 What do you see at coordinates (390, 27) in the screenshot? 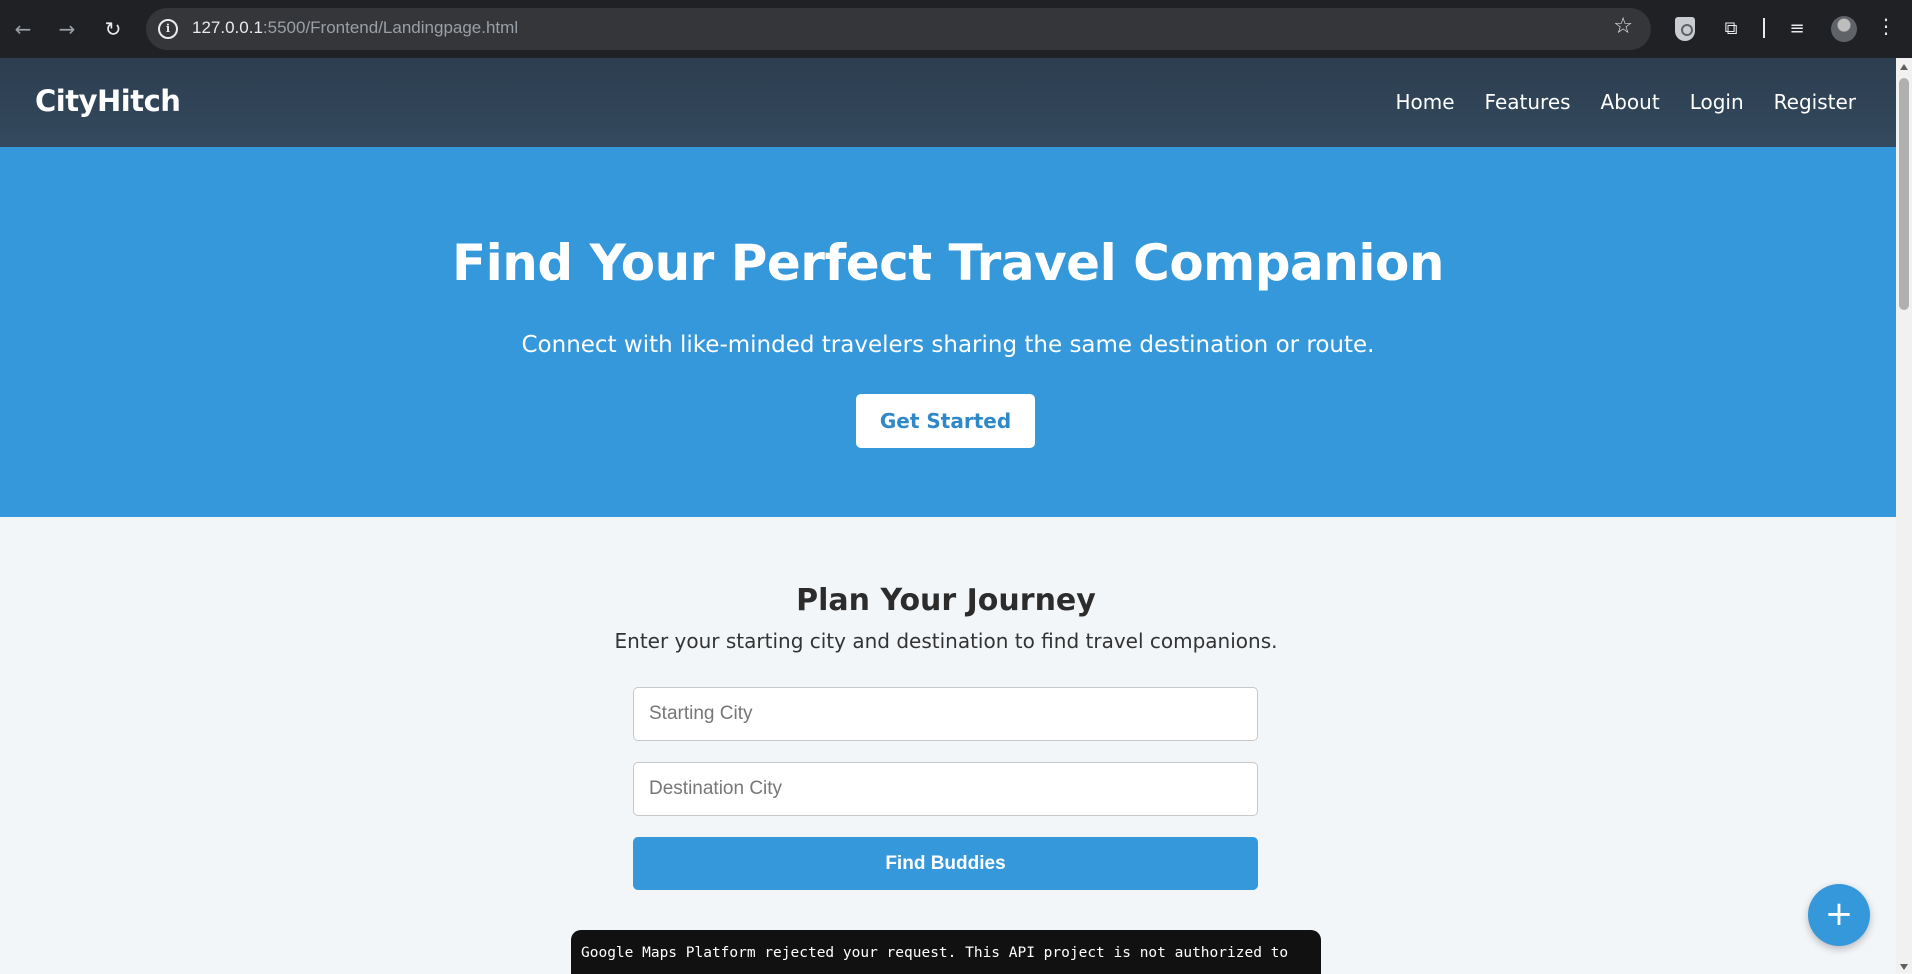
I see `url-path: :5500/Frontend/Landingpage.html` at bounding box center [390, 27].